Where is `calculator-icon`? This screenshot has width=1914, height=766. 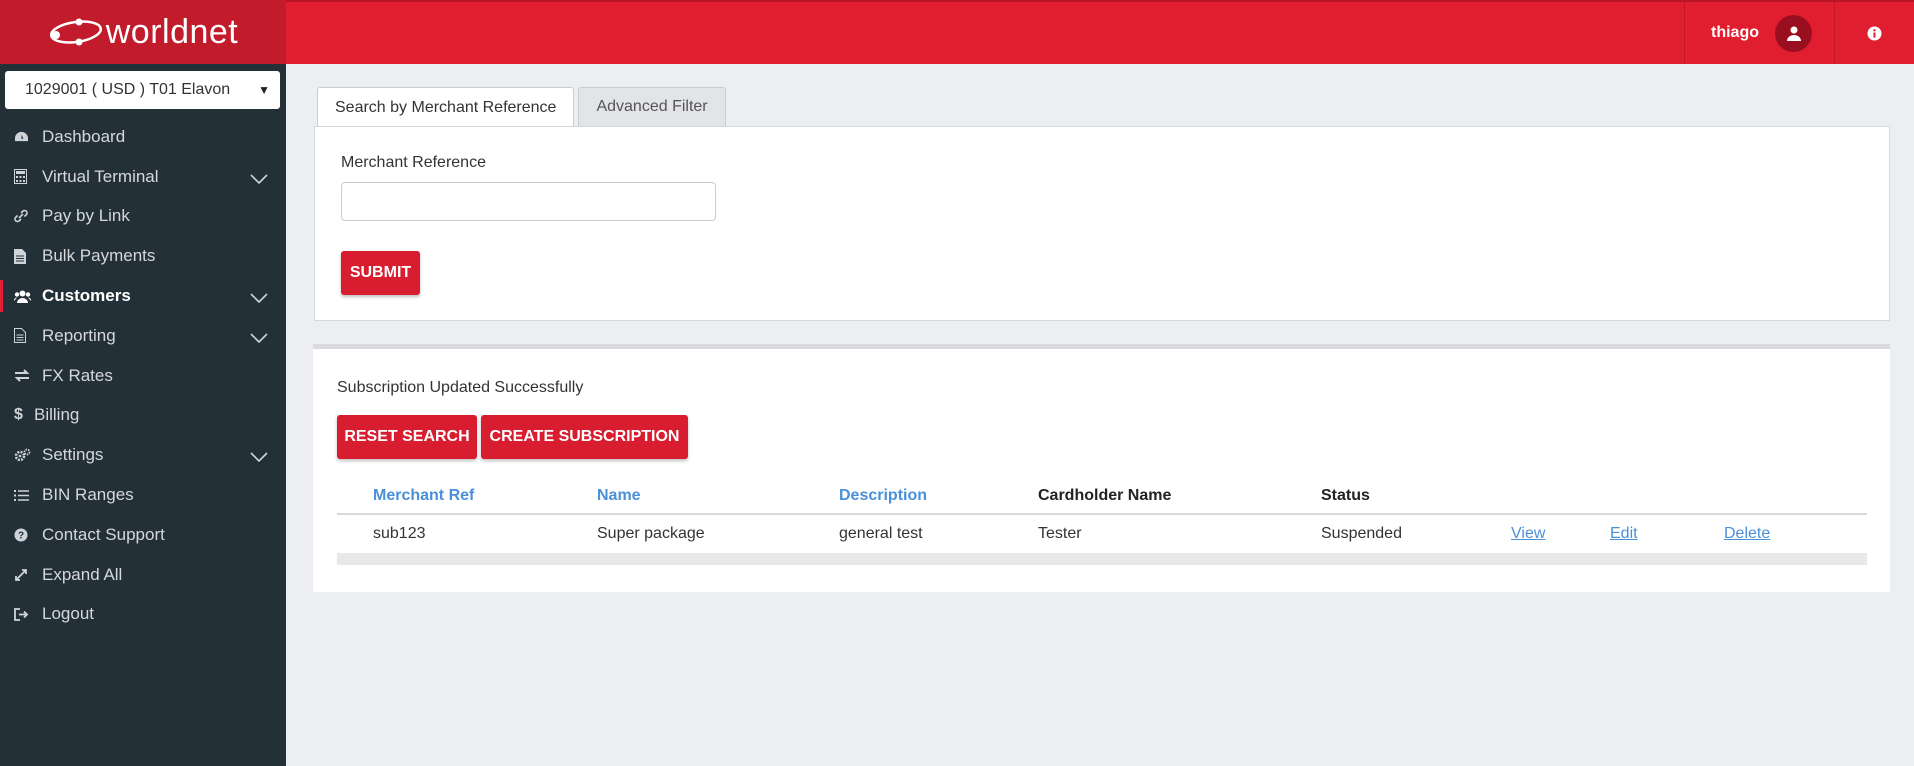
calculator-icon is located at coordinates (28, 177).